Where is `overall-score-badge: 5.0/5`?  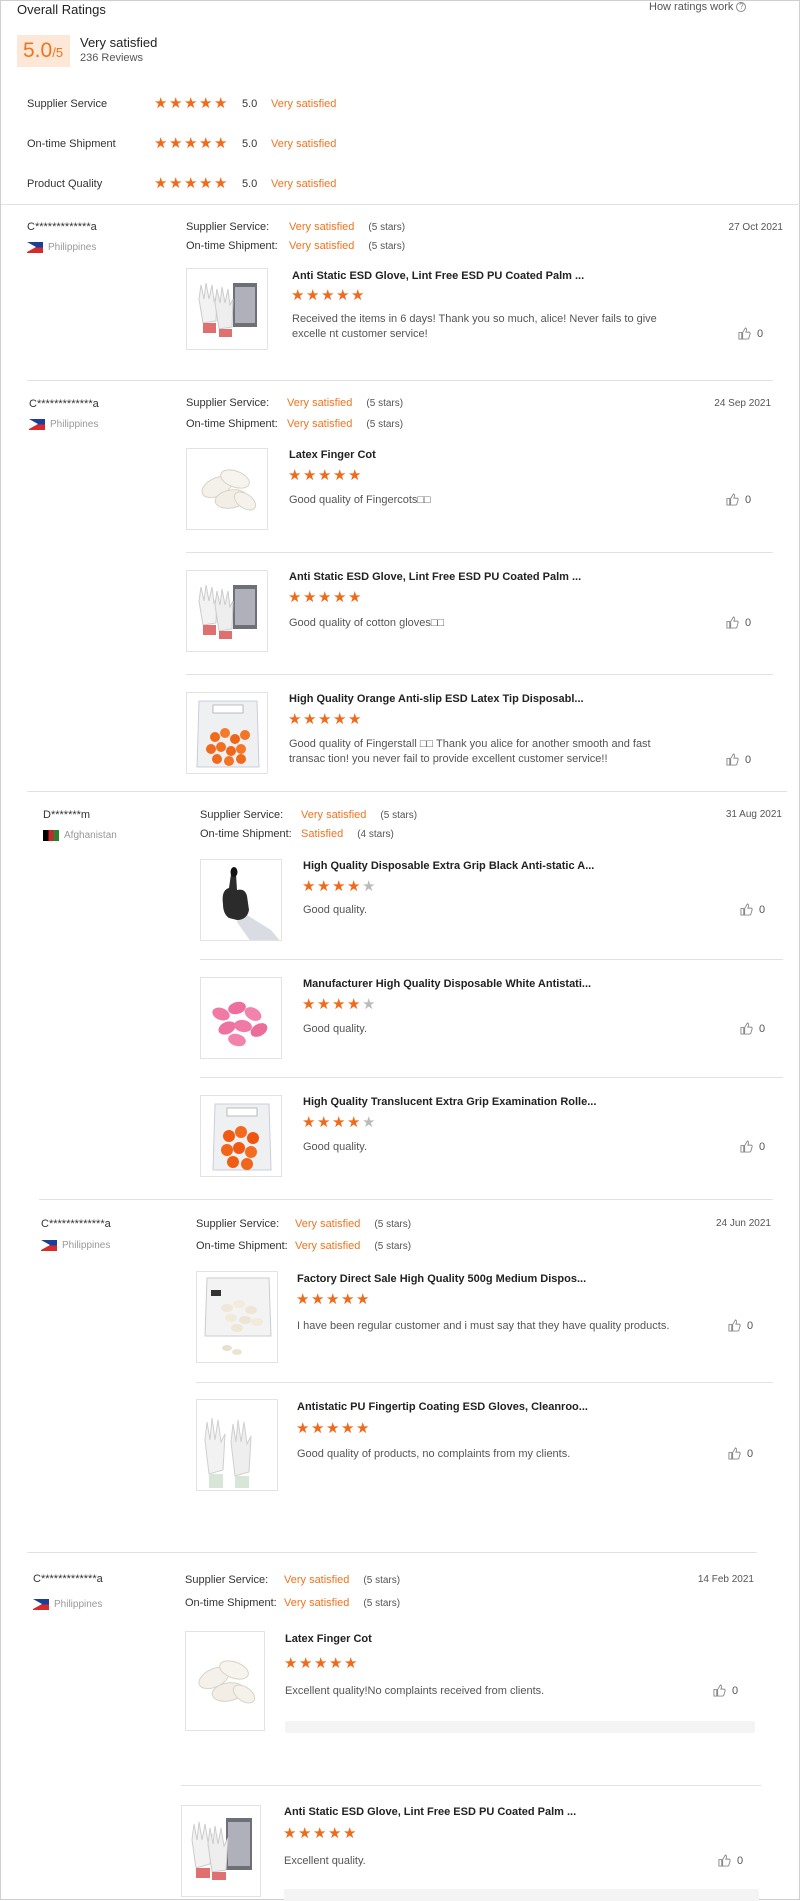 overall-score-badge: 5.0/5 is located at coordinates (43, 51).